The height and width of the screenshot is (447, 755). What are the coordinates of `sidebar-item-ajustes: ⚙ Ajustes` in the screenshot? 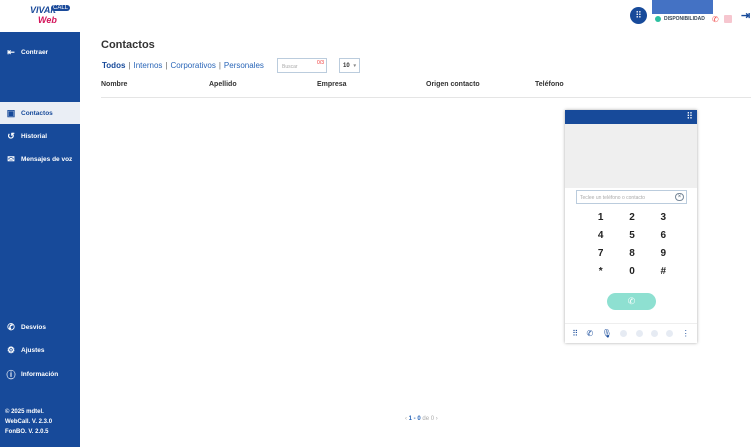 It's located at (40, 350).